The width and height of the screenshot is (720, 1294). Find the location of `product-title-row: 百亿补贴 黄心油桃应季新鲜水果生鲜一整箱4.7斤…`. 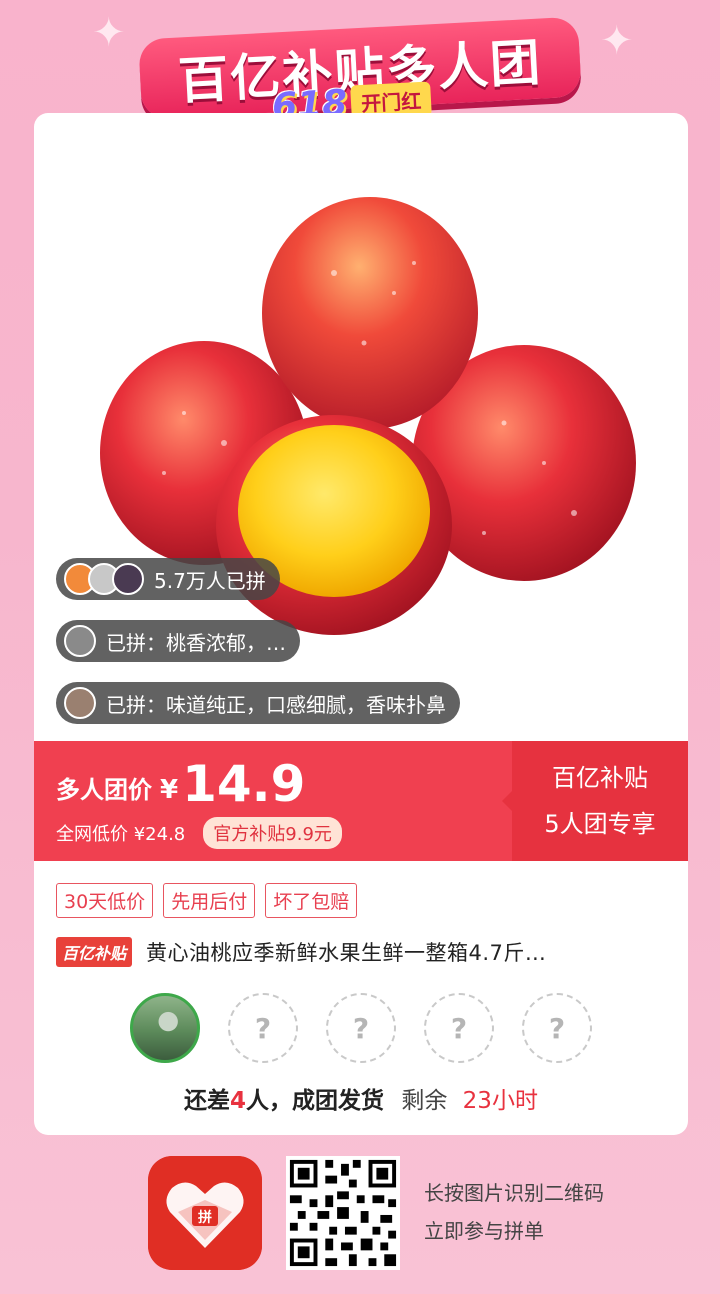

product-title-row: 百亿补贴 黄心油桃应季新鲜水果生鲜一整箱4.7斤… is located at coordinates (361, 952).